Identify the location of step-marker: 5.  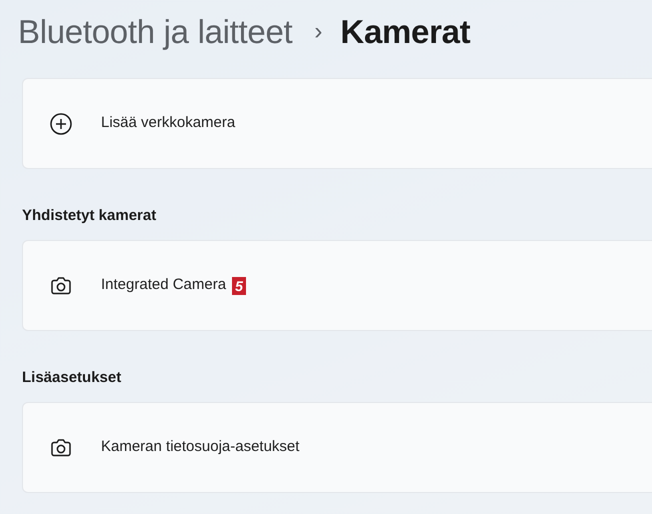
(239, 285).